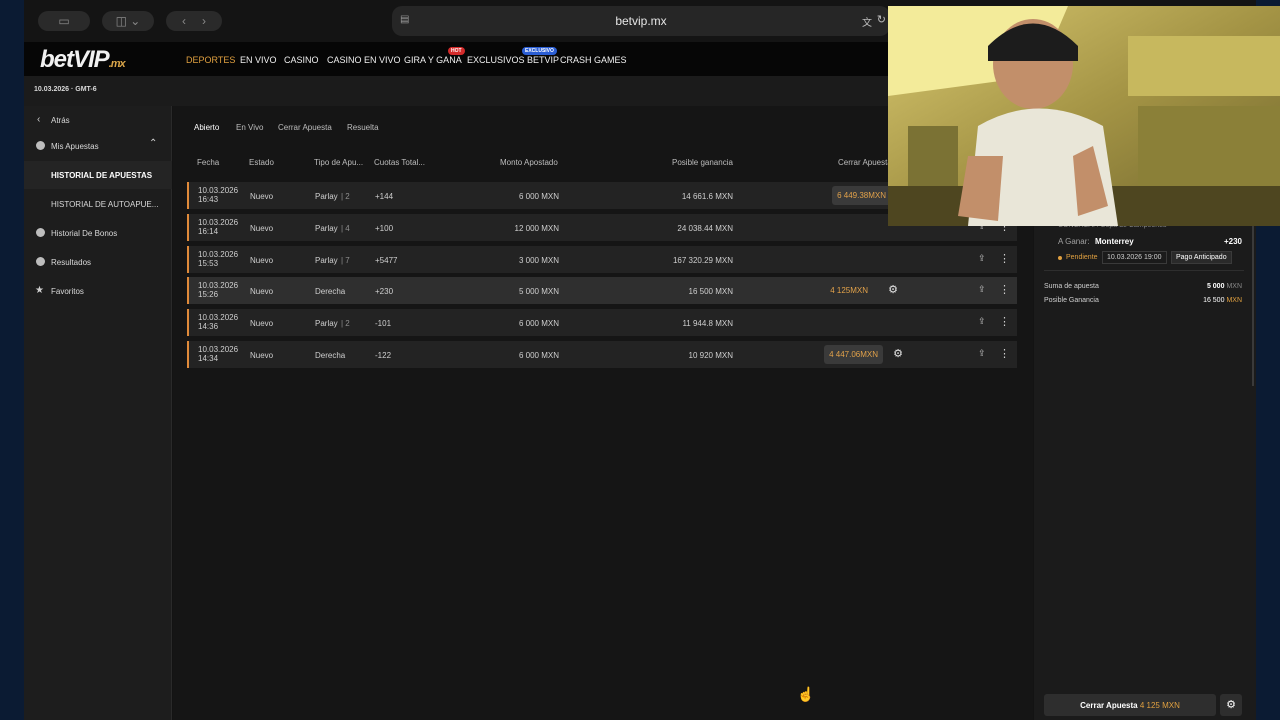 The image size is (1280, 720). I want to click on sidebar-toggle-button: ▭, so click(64, 21).